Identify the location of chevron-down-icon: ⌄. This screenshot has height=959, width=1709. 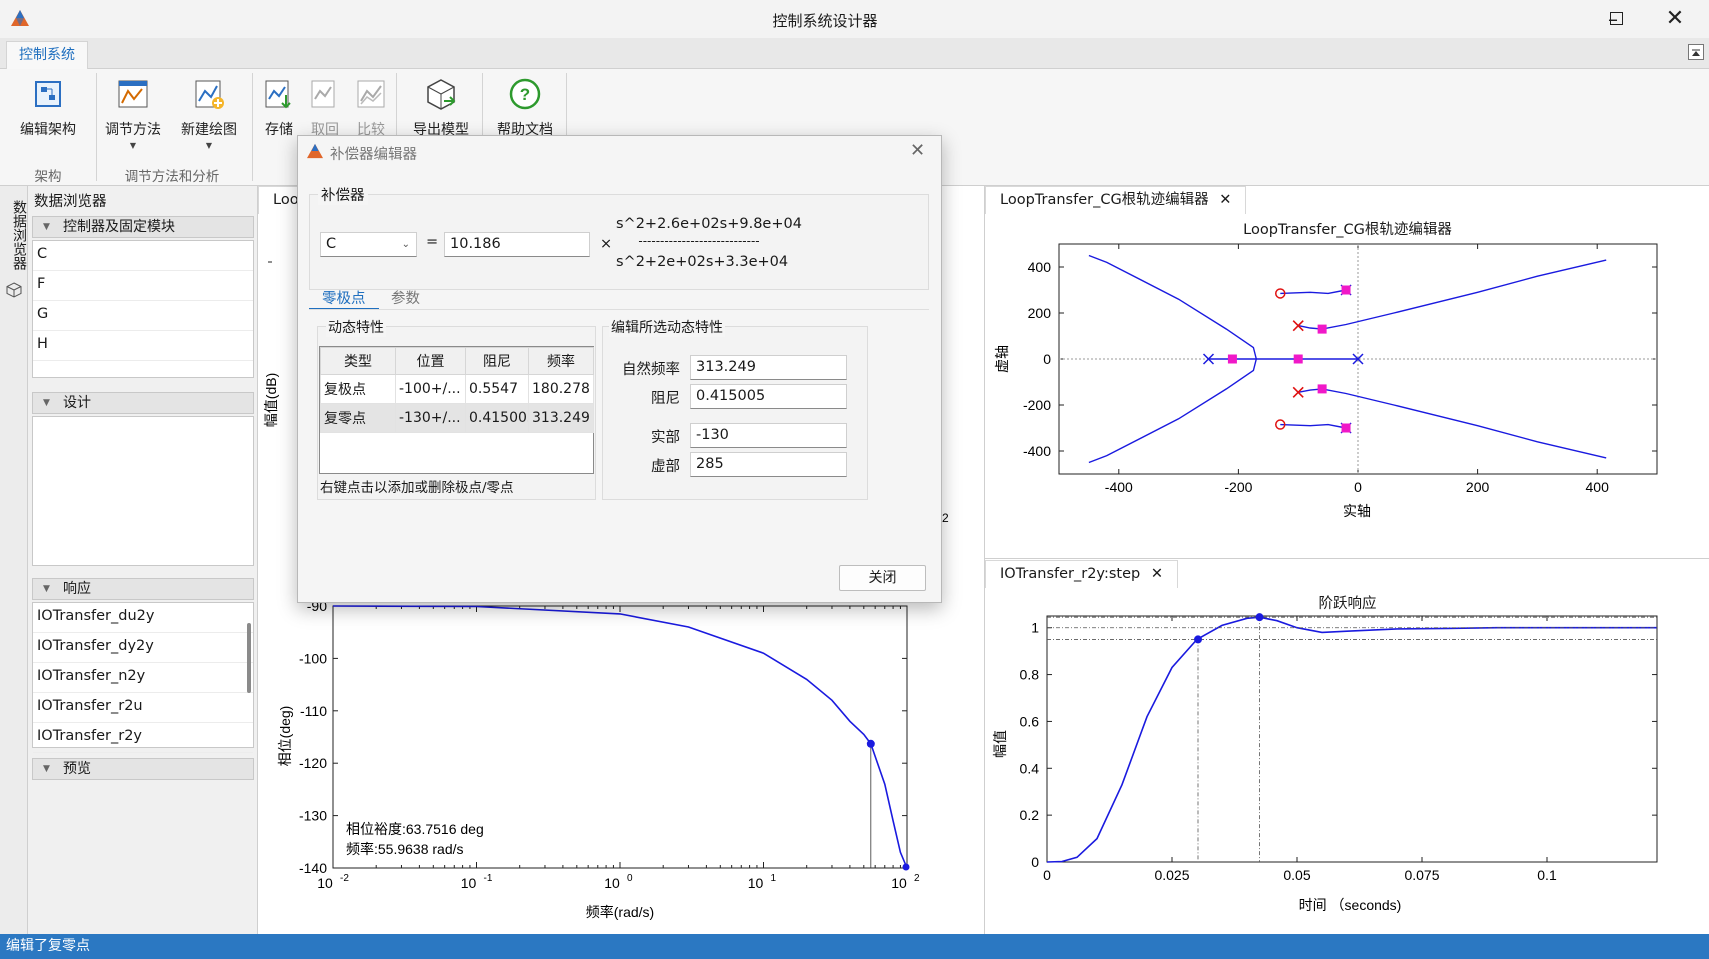
(405, 244).